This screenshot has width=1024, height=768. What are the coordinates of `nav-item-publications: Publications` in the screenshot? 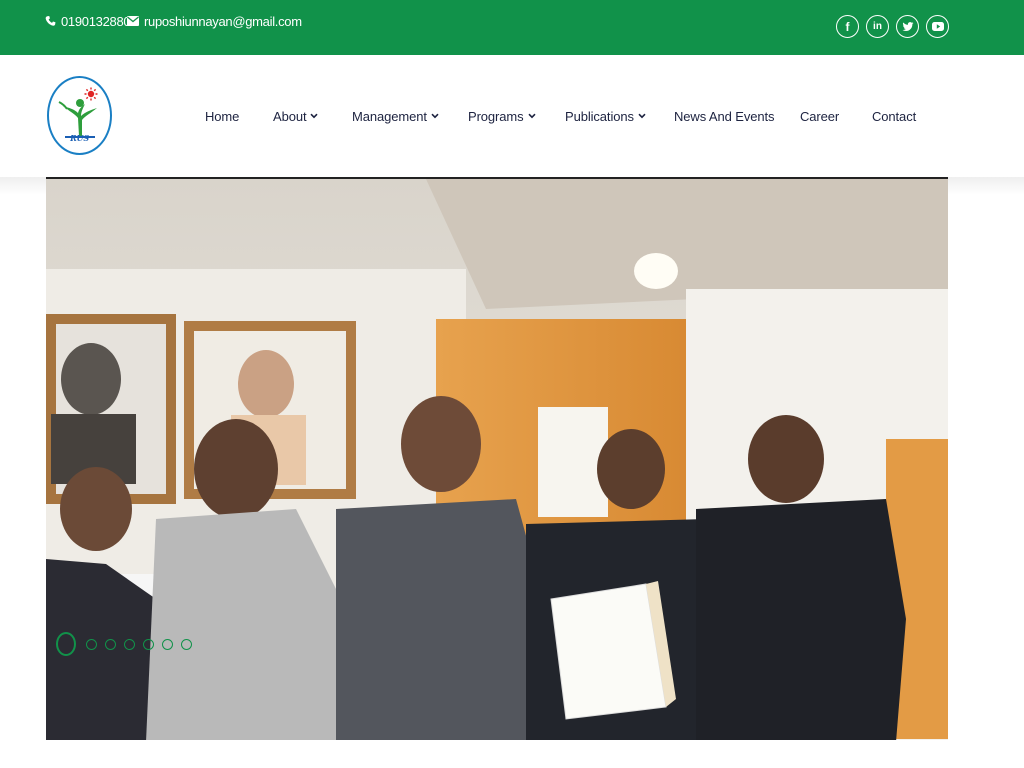 It's located at (605, 116).